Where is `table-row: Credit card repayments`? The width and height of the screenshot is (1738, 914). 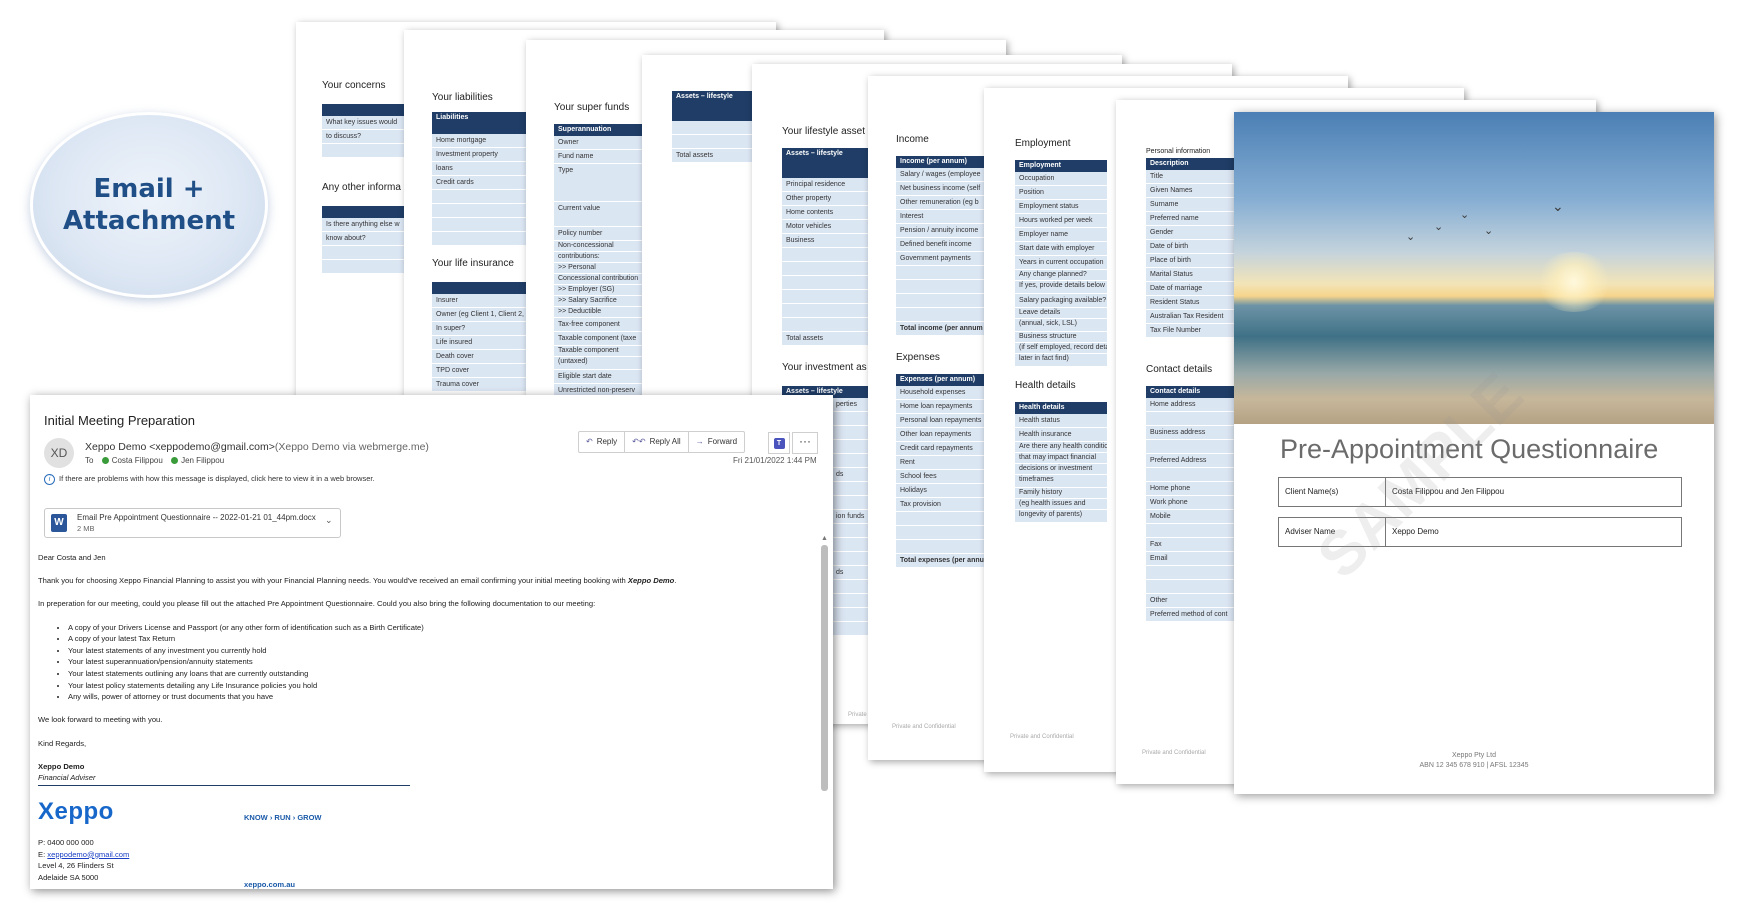
table-row: Credit card repayments is located at coordinates (942, 449).